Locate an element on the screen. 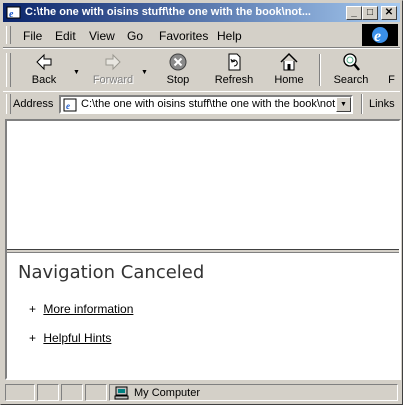 The width and height of the screenshot is (403, 405). menu-help: Help is located at coordinates (229, 36).